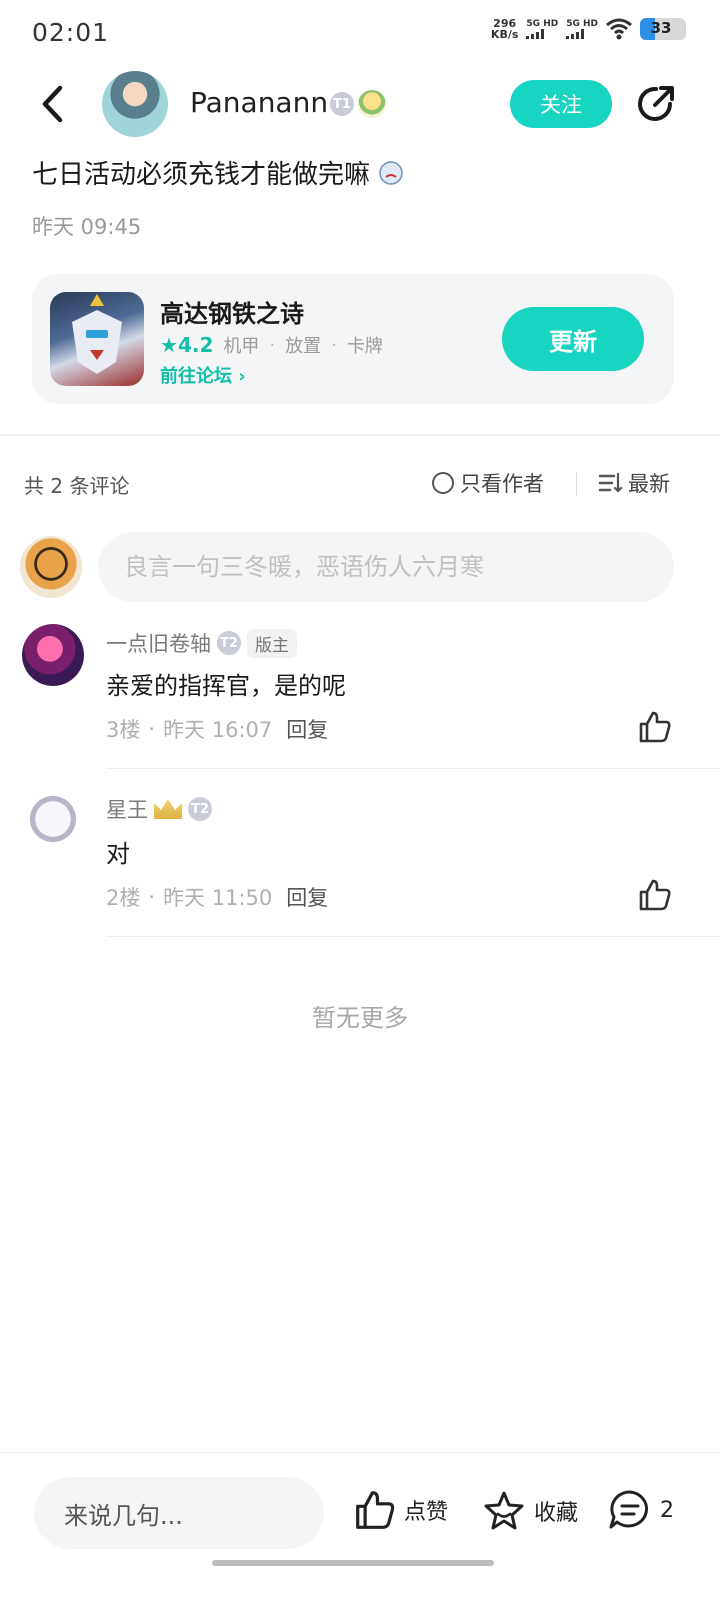 The width and height of the screenshot is (720, 1600). What do you see at coordinates (656, 104) in the screenshot?
I see `share-icon` at bounding box center [656, 104].